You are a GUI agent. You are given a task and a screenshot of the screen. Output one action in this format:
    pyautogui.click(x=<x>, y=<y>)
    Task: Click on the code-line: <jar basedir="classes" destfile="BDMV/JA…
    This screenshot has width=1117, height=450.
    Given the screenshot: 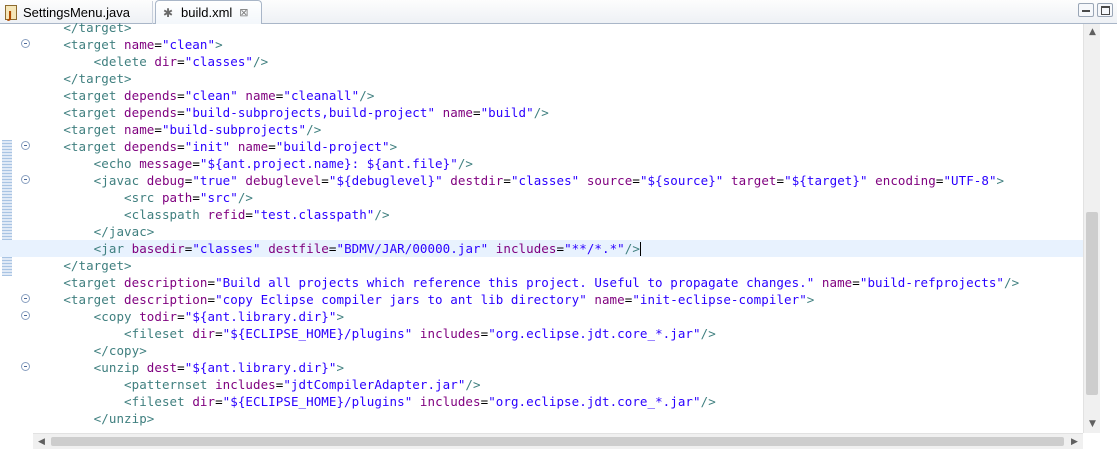 What is the action you would take?
    pyautogui.click(x=541, y=248)
    